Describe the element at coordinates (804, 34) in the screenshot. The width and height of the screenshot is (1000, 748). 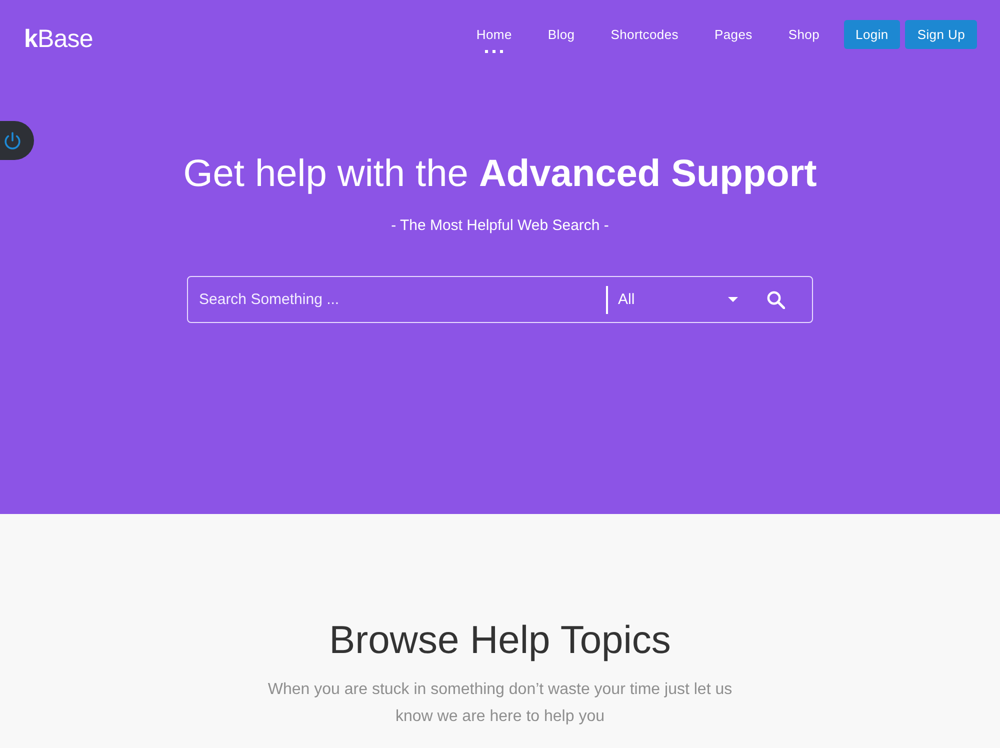
I see `nav-link: Shop` at that location.